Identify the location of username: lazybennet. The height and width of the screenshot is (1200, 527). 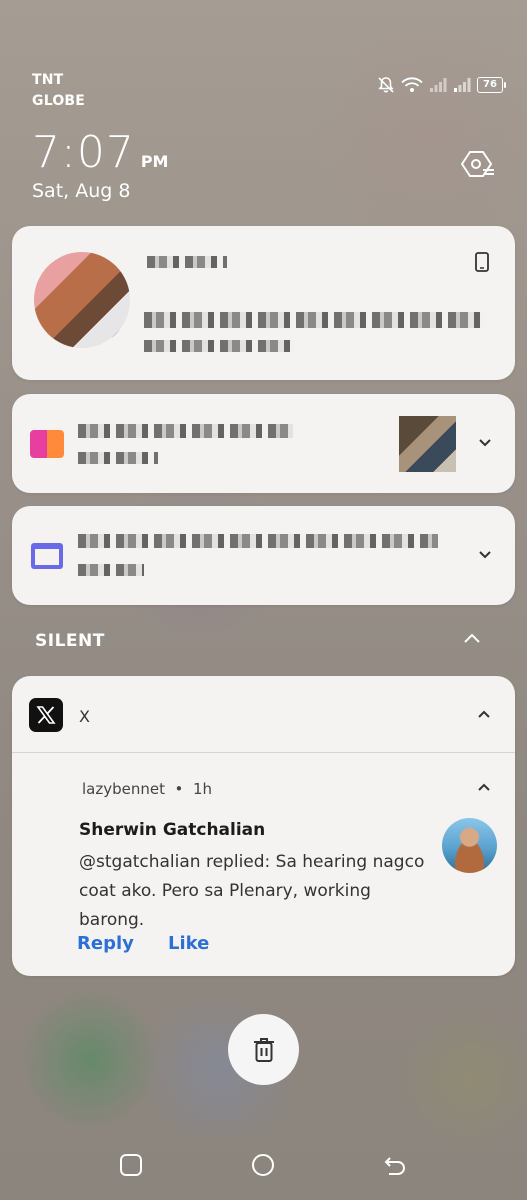
(123, 789).